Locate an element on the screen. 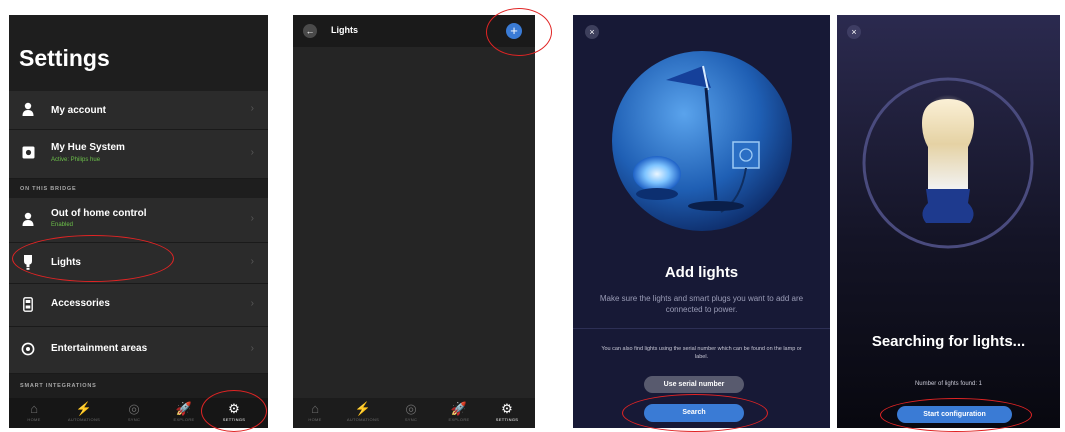 This screenshot has width=1065, height=432. highlight-search-button is located at coordinates (695, 413).